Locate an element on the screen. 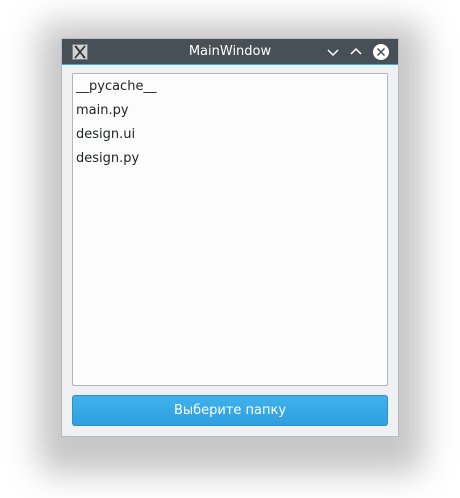 The width and height of the screenshot is (460, 498). minimize-button is located at coordinates (333, 52).